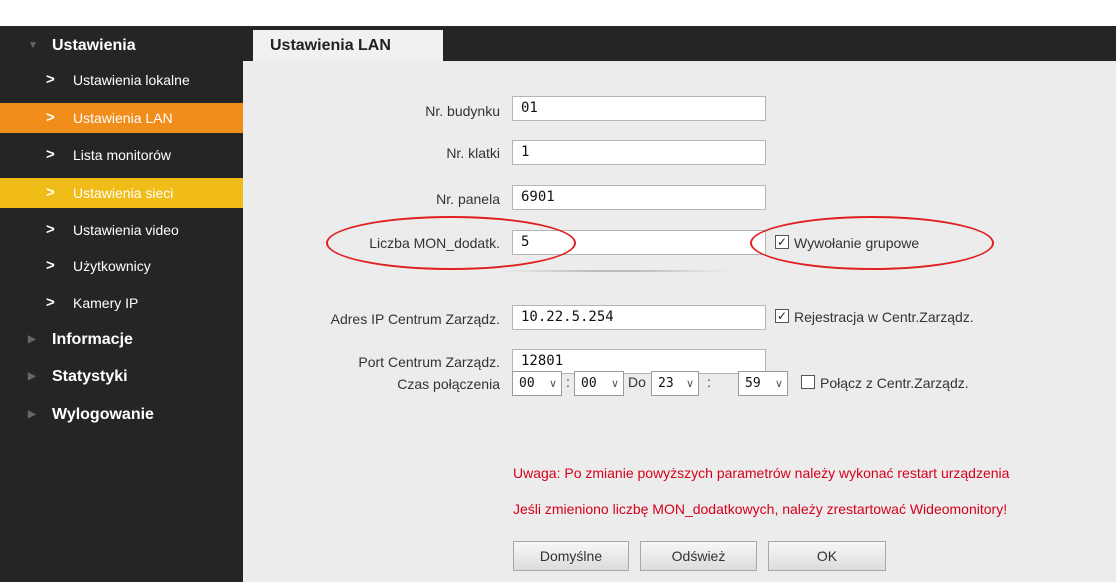 This screenshot has height=582, width=1116. Describe the element at coordinates (448, 384) in the screenshot. I see `connection-time-label: Czas połączenia` at that location.